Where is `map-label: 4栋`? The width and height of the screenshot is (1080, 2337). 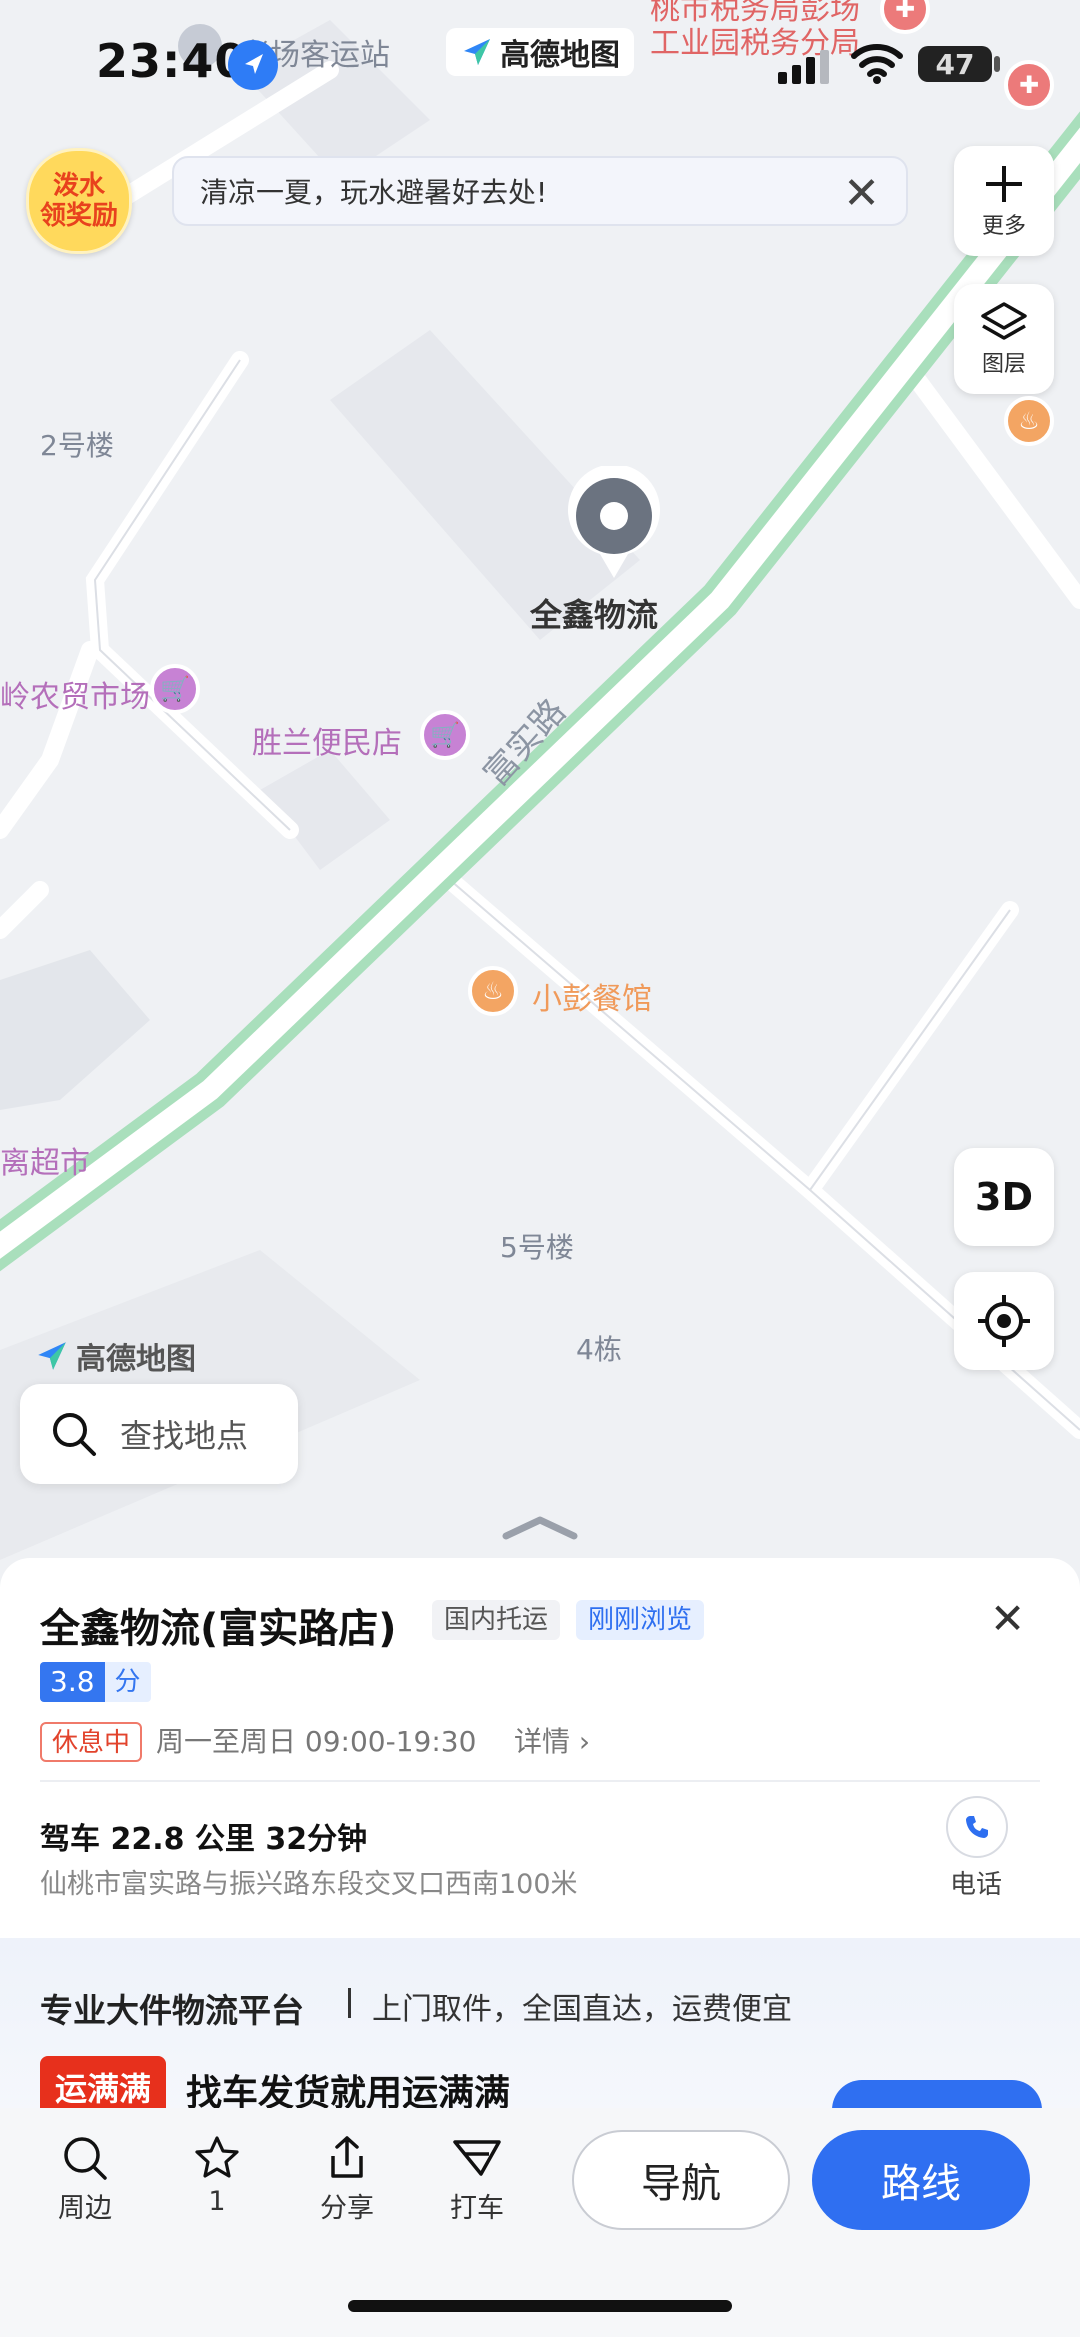 map-label: 4栋 is located at coordinates (599, 1348).